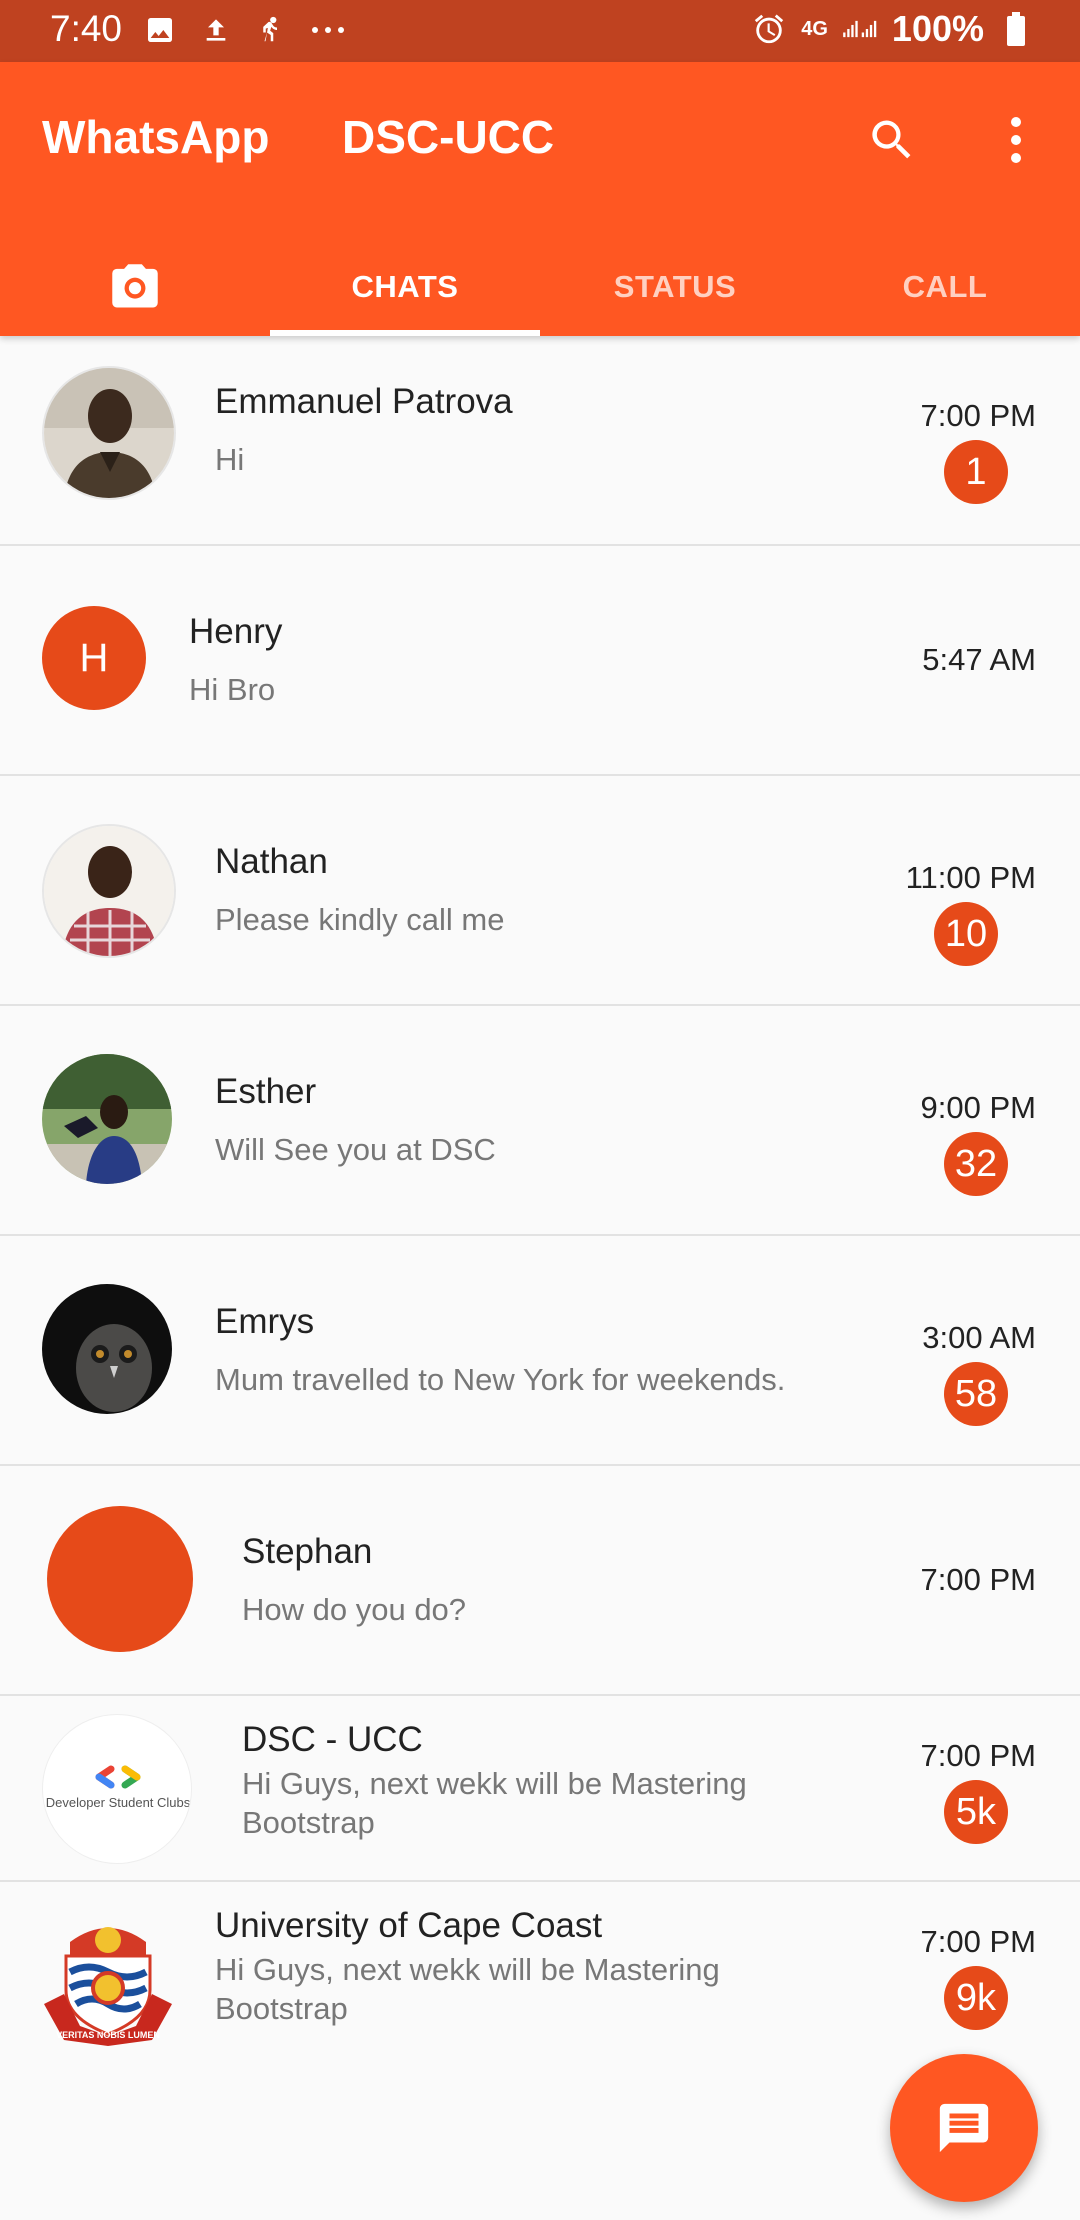 This screenshot has width=1080, height=2220. Describe the element at coordinates (118, 1777) in the screenshot. I see `dsc-logo` at that location.